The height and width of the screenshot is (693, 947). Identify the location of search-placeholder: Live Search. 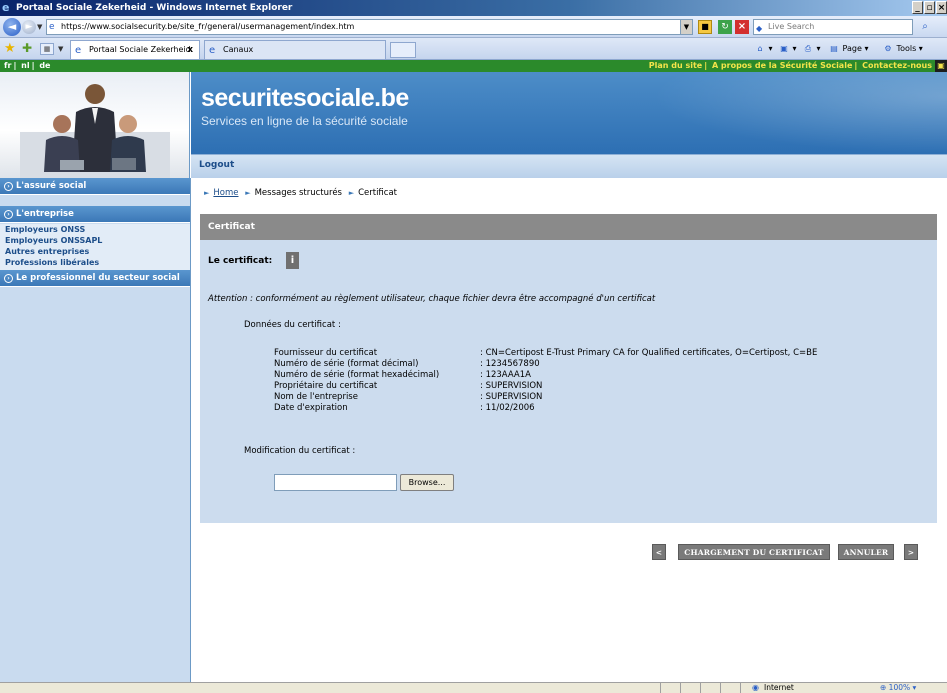
(791, 26).